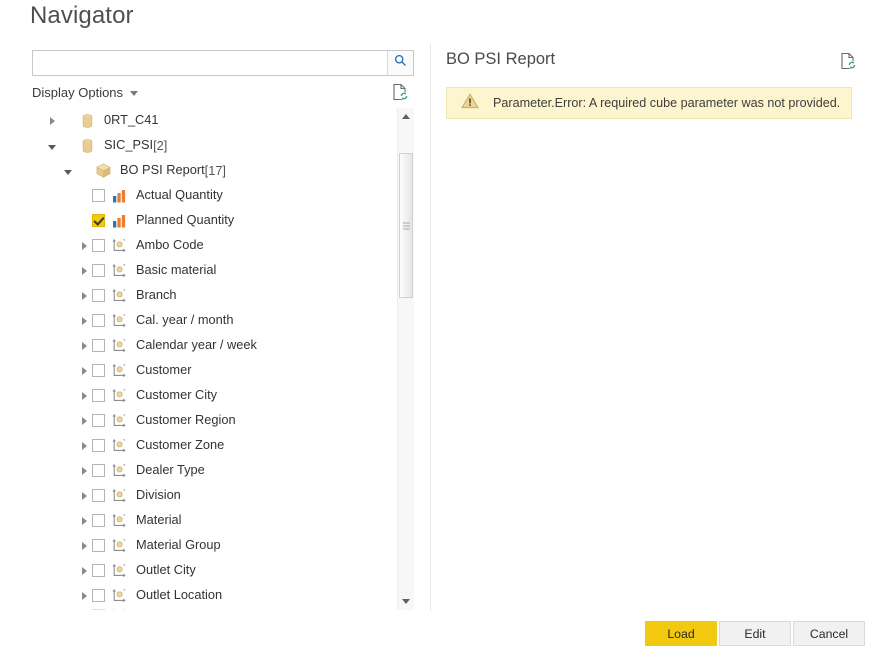 The height and width of the screenshot is (669, 874). What do you see at coordinates (212, 495) in the screenshot?
I see `tree-item: Division` at bounding box center [212, 495].